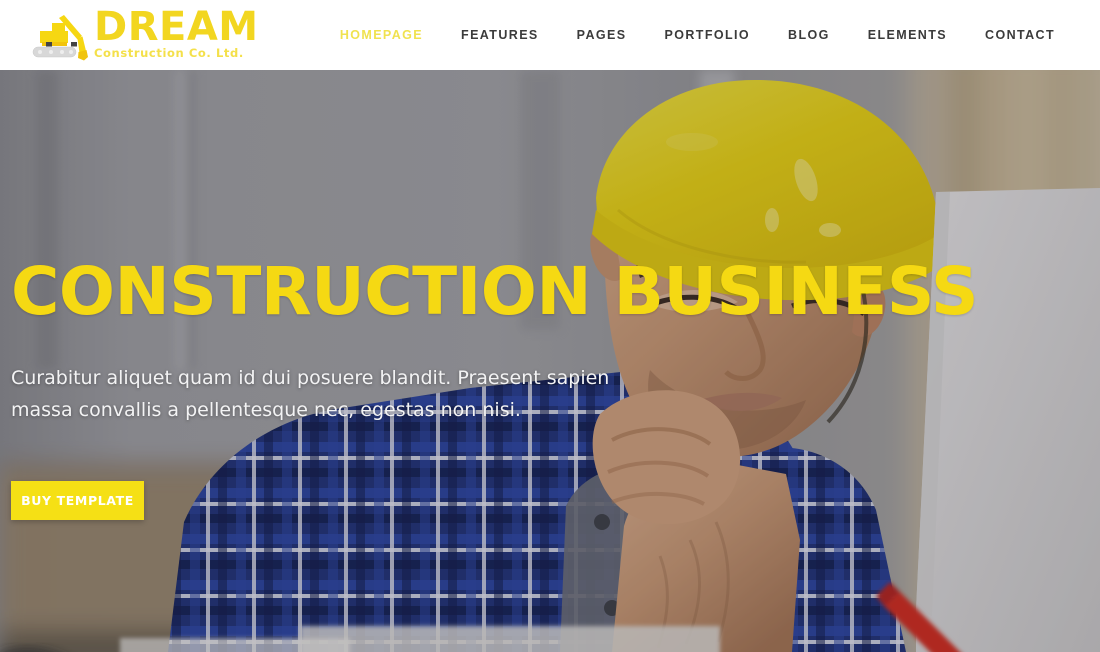 Image resolution: width=1100 pixels, height=652 pixels. Describe the element at coordinates (602, 35) in the screenshot. I see `nav-item-pages: PAGES` at that location.